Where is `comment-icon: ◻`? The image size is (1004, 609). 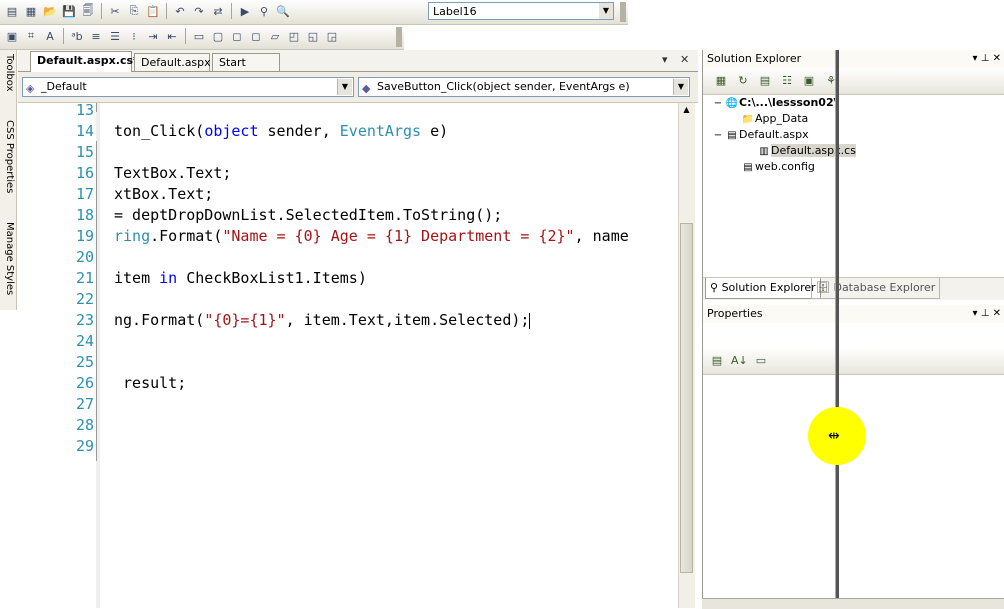
comment-icon: ◻ is located at coordinates (237, 36).